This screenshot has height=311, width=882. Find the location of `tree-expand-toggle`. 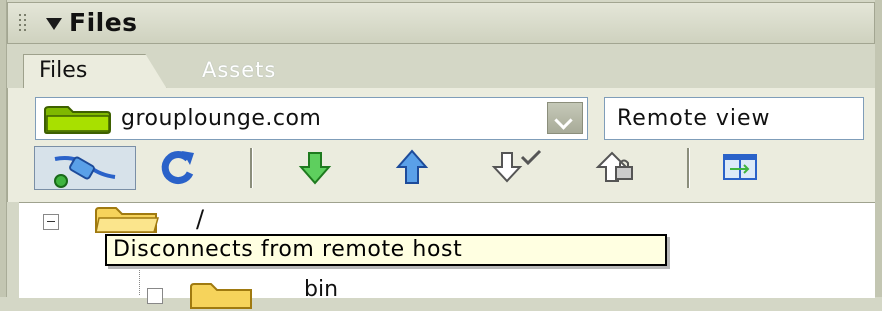

tree-expand-toggle is located at coordinates (155, 296).